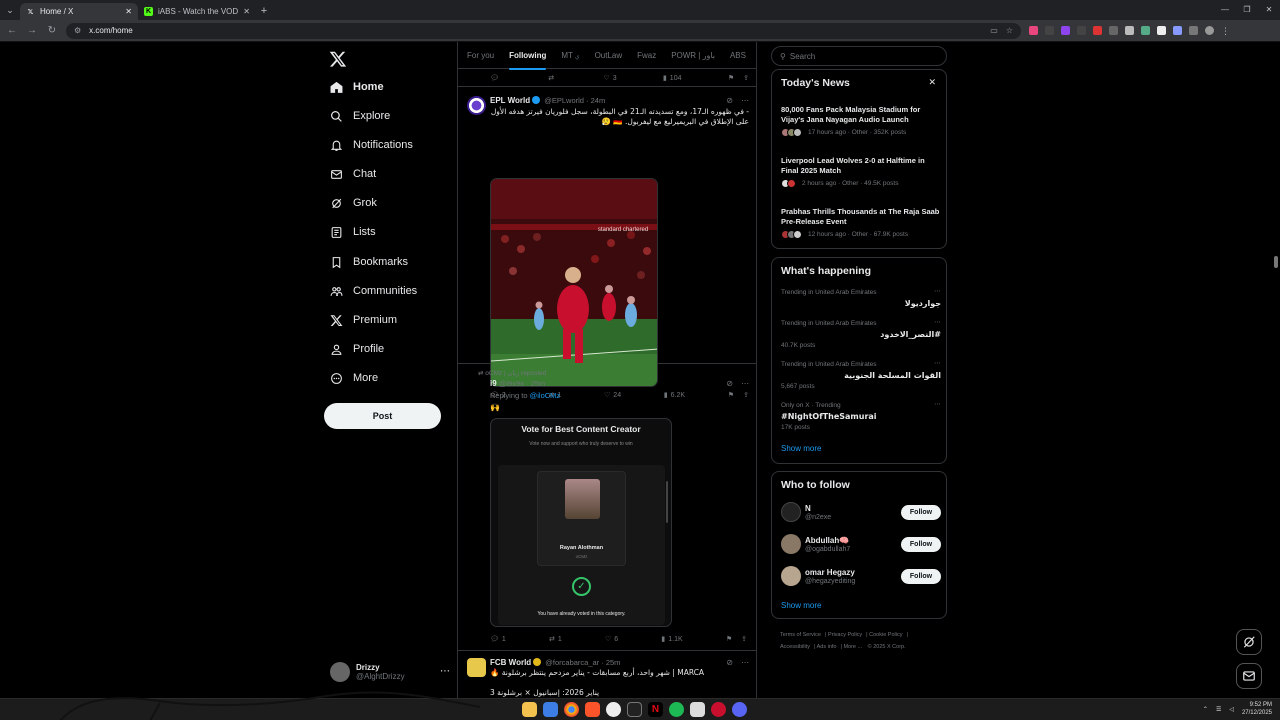 The image size is (1280, 720). What do you see at coordinates (676, 709) in the screenshot?
I see `spotify-icon` at bounding box center [676, 709].